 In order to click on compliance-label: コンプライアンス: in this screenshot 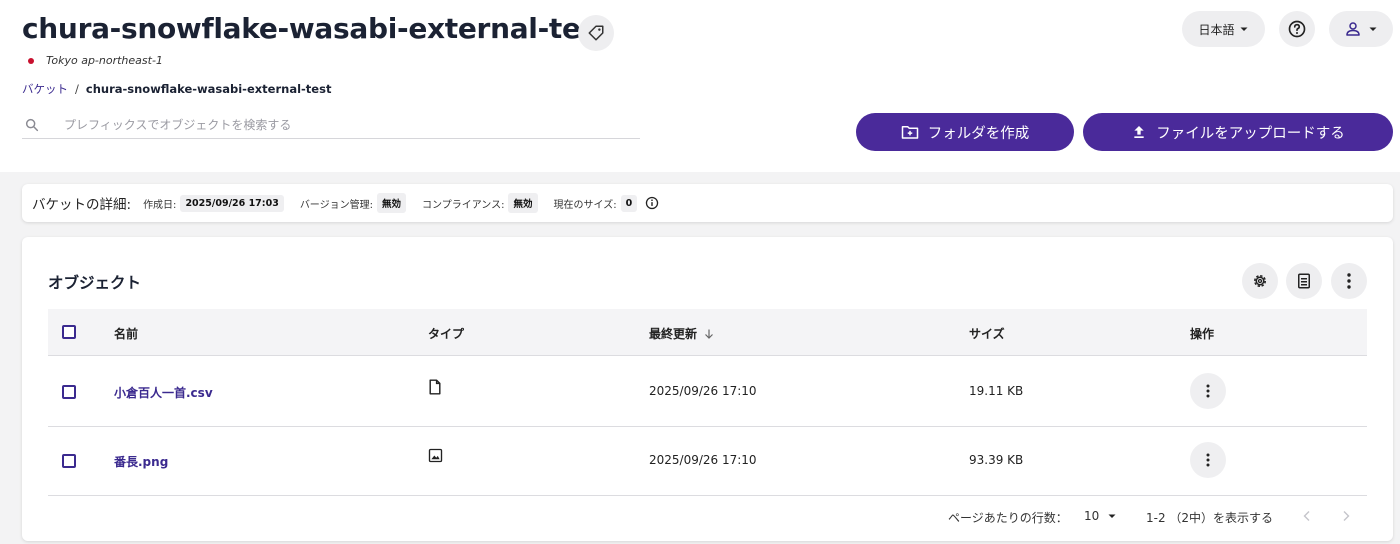, I will do `click(463, 205)`.